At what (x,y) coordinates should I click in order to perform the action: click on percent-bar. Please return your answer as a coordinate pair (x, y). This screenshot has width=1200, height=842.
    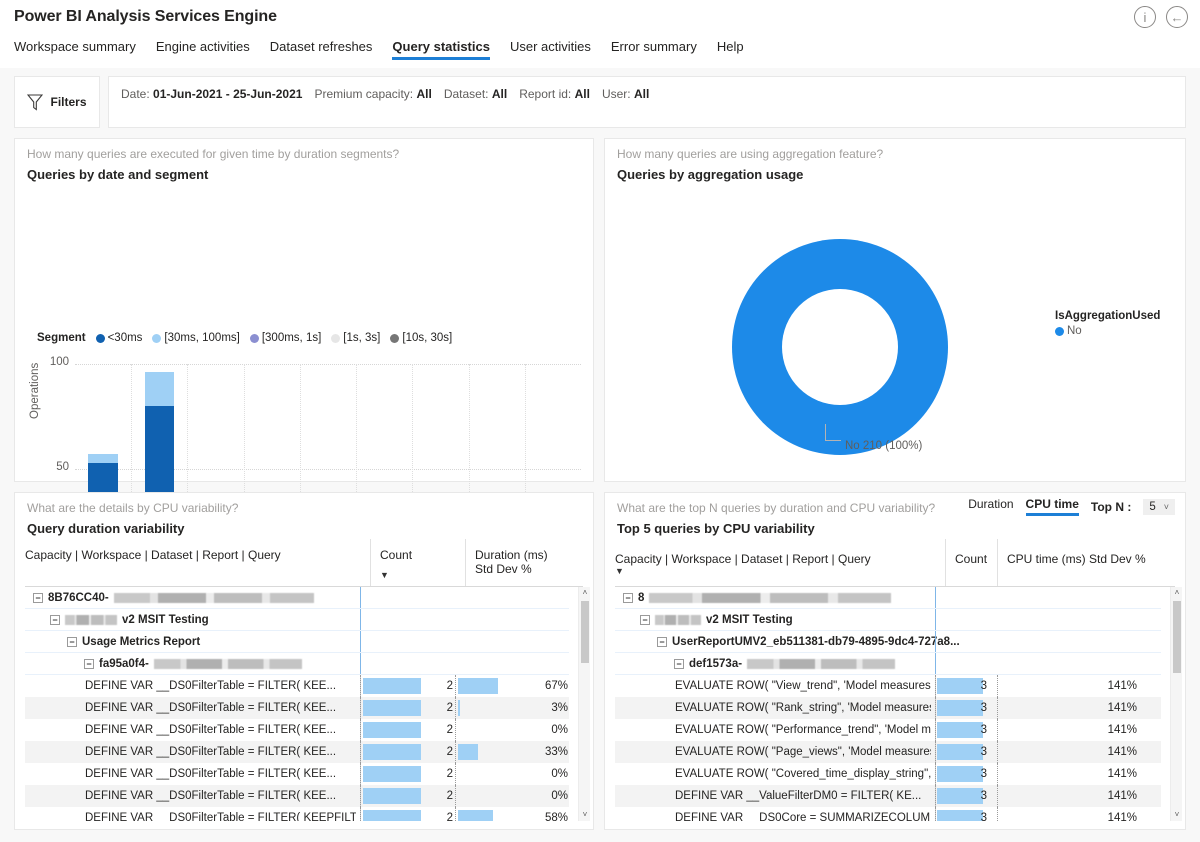
    Looking at the image, I should click on (459, 708).